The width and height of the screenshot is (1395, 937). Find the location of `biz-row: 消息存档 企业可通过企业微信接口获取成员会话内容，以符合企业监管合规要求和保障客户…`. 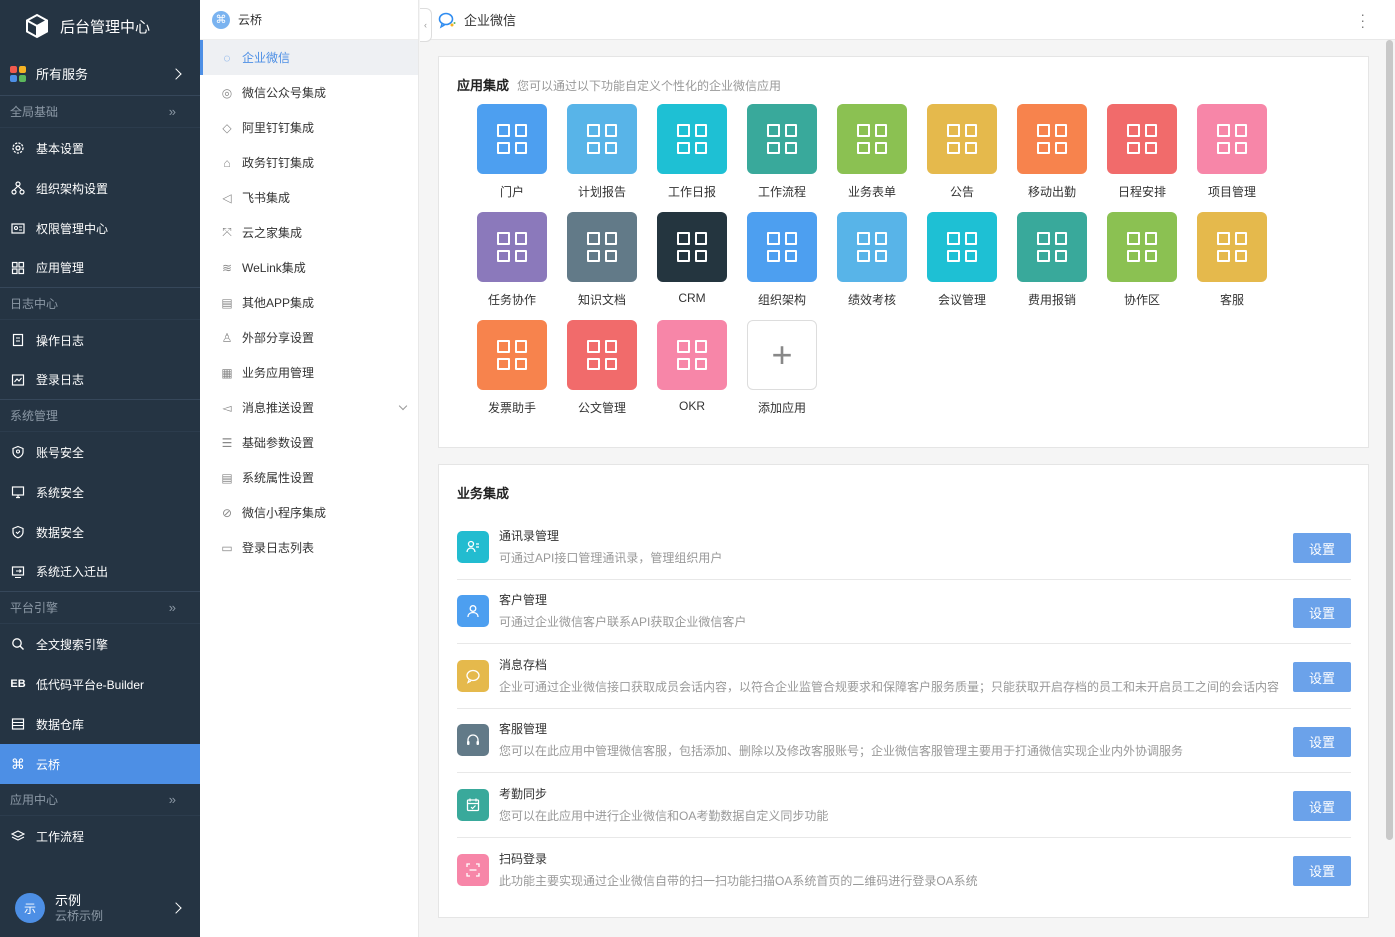

biz-row: 消息存档 企业可通过企业微信接口获取成员会话内容，以符合企业监管合规要求和保障客户… is located at coordinates (904, 676).